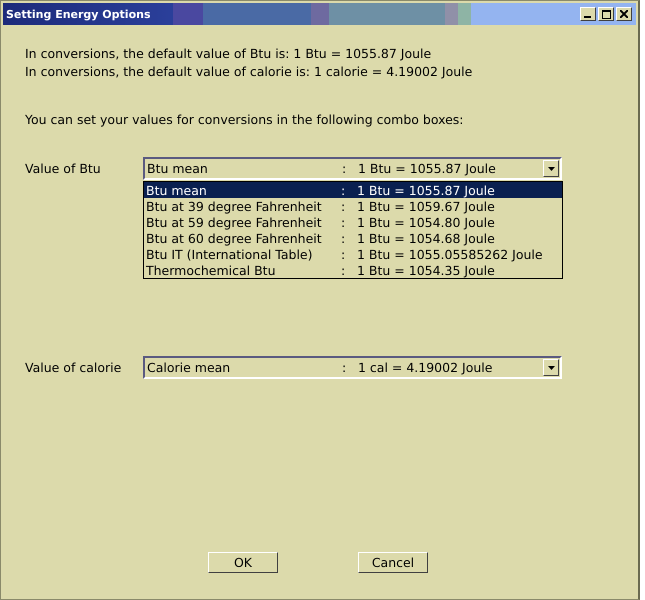 The height and width of the screenshot is (600, 645). I want to click on conversion-value: 1 Btu = 1055.87 Joule, so click(427, 168).